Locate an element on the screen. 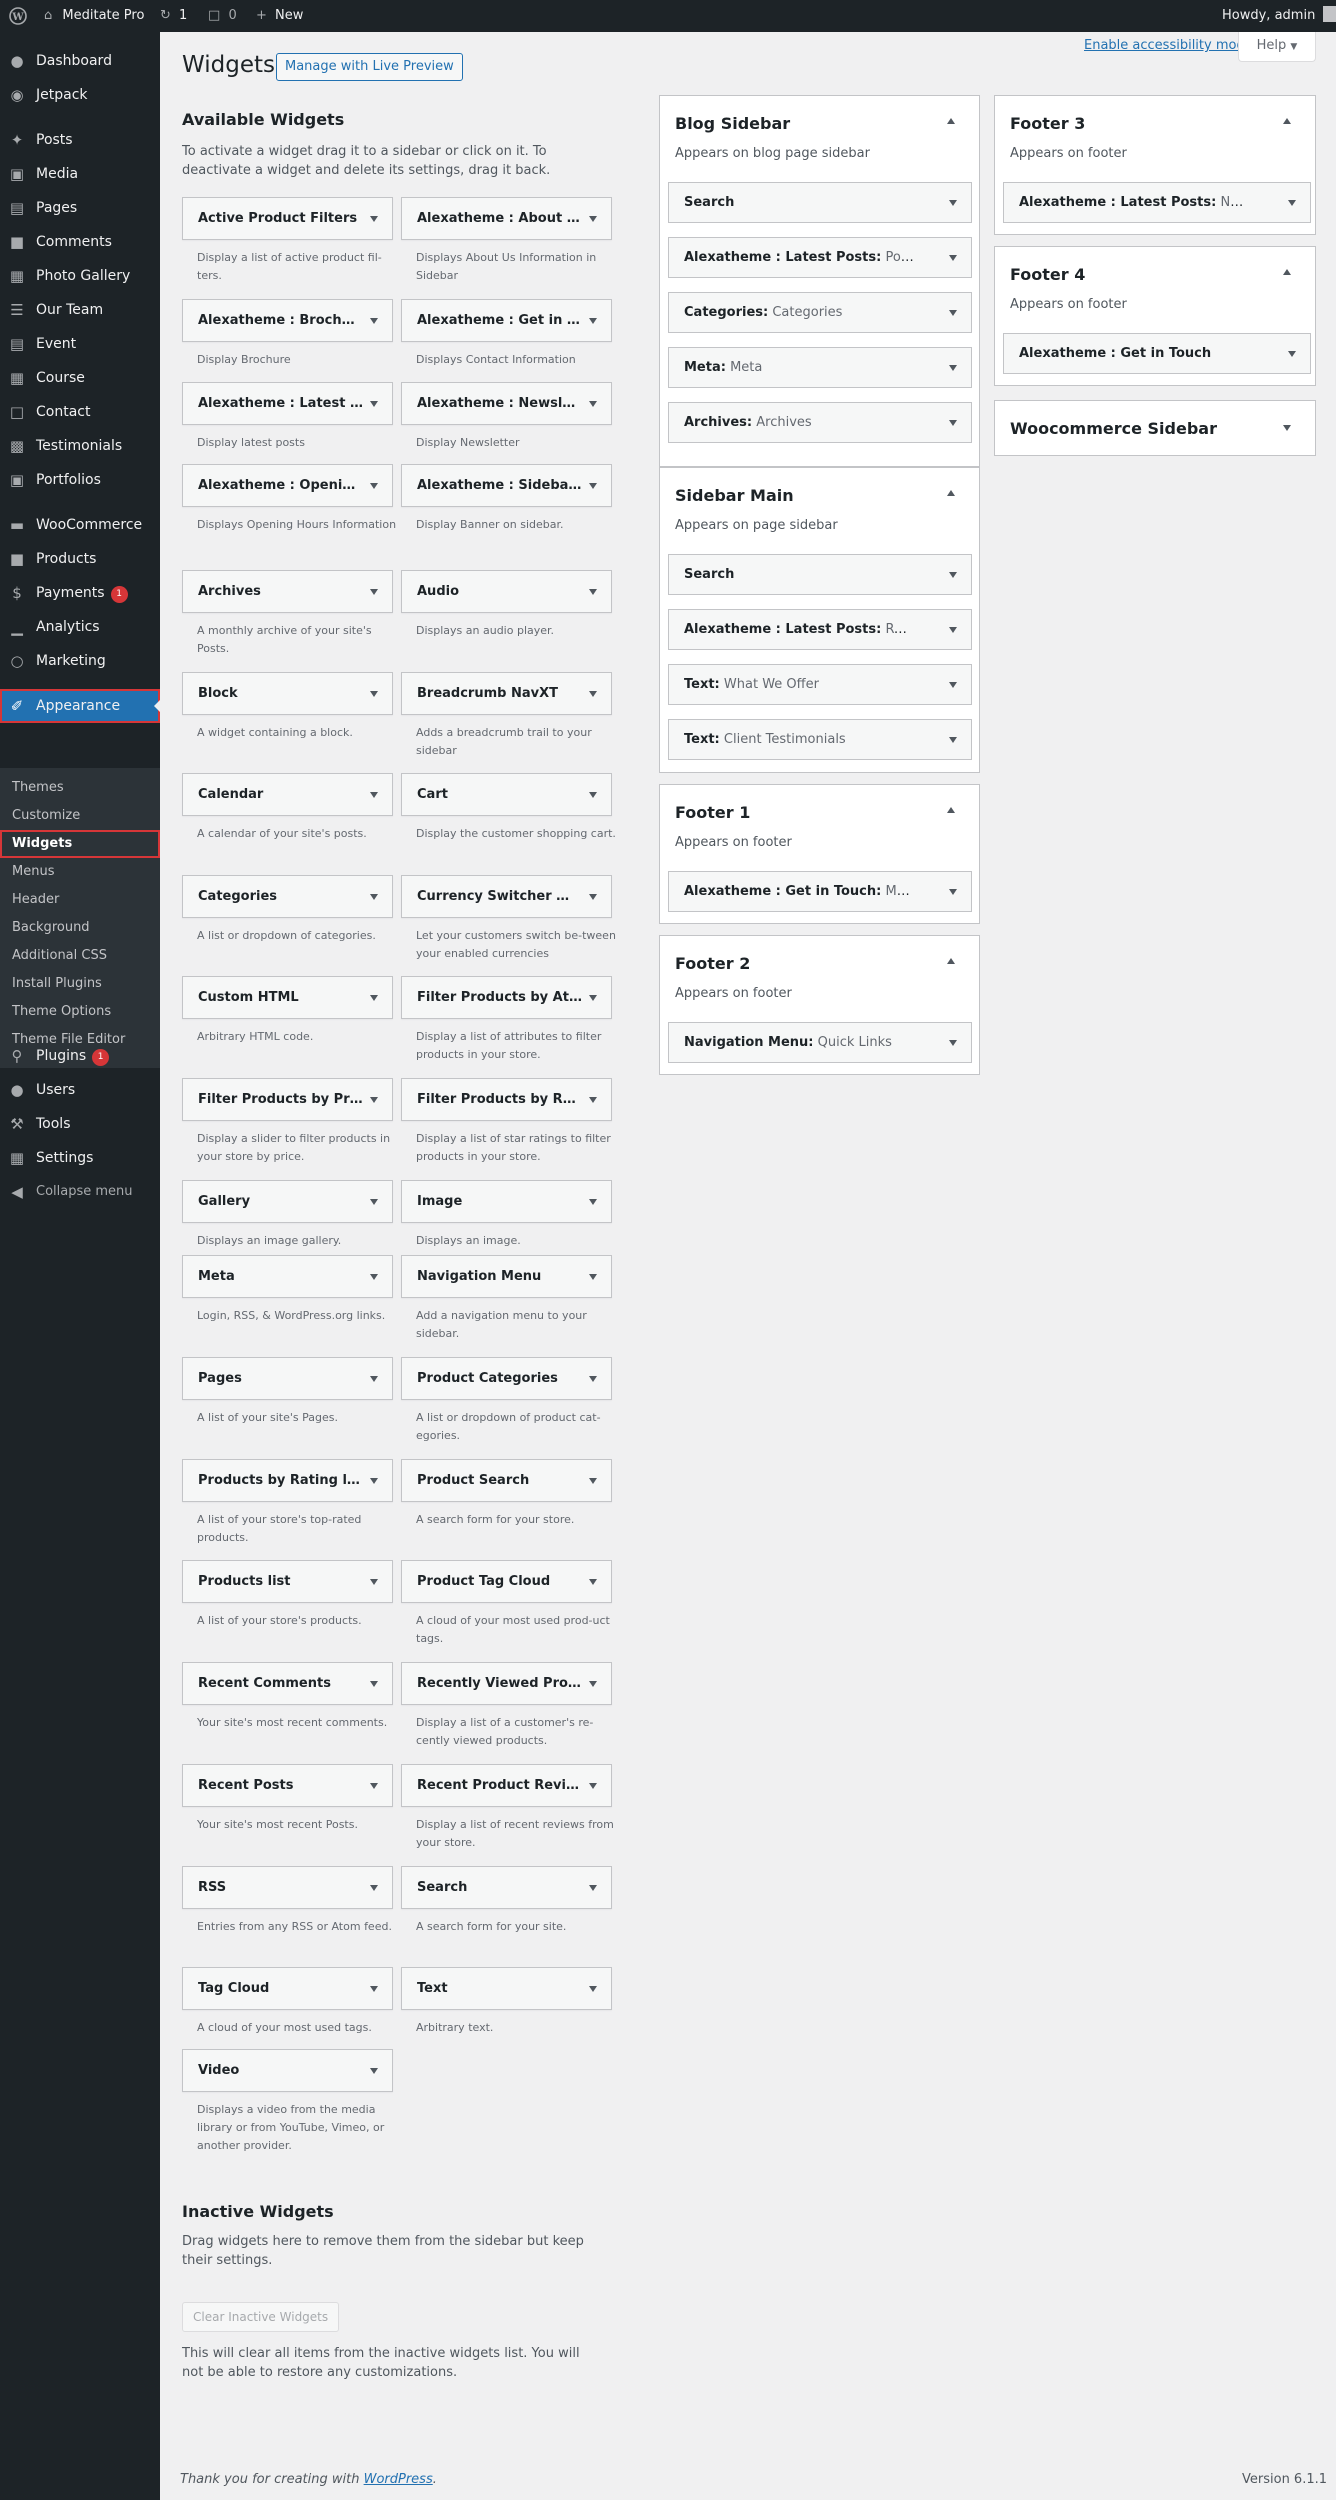  account-menu: Howdy, admin is located at coordinates (1279, 16).